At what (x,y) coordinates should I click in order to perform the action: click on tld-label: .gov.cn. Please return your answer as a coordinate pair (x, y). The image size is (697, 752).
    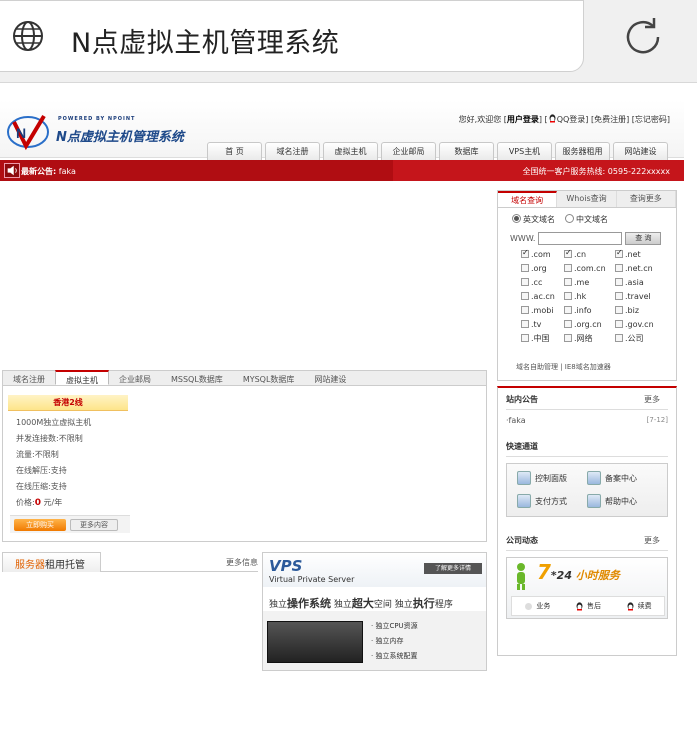
    Looking at the image, I should click on (639, 324).